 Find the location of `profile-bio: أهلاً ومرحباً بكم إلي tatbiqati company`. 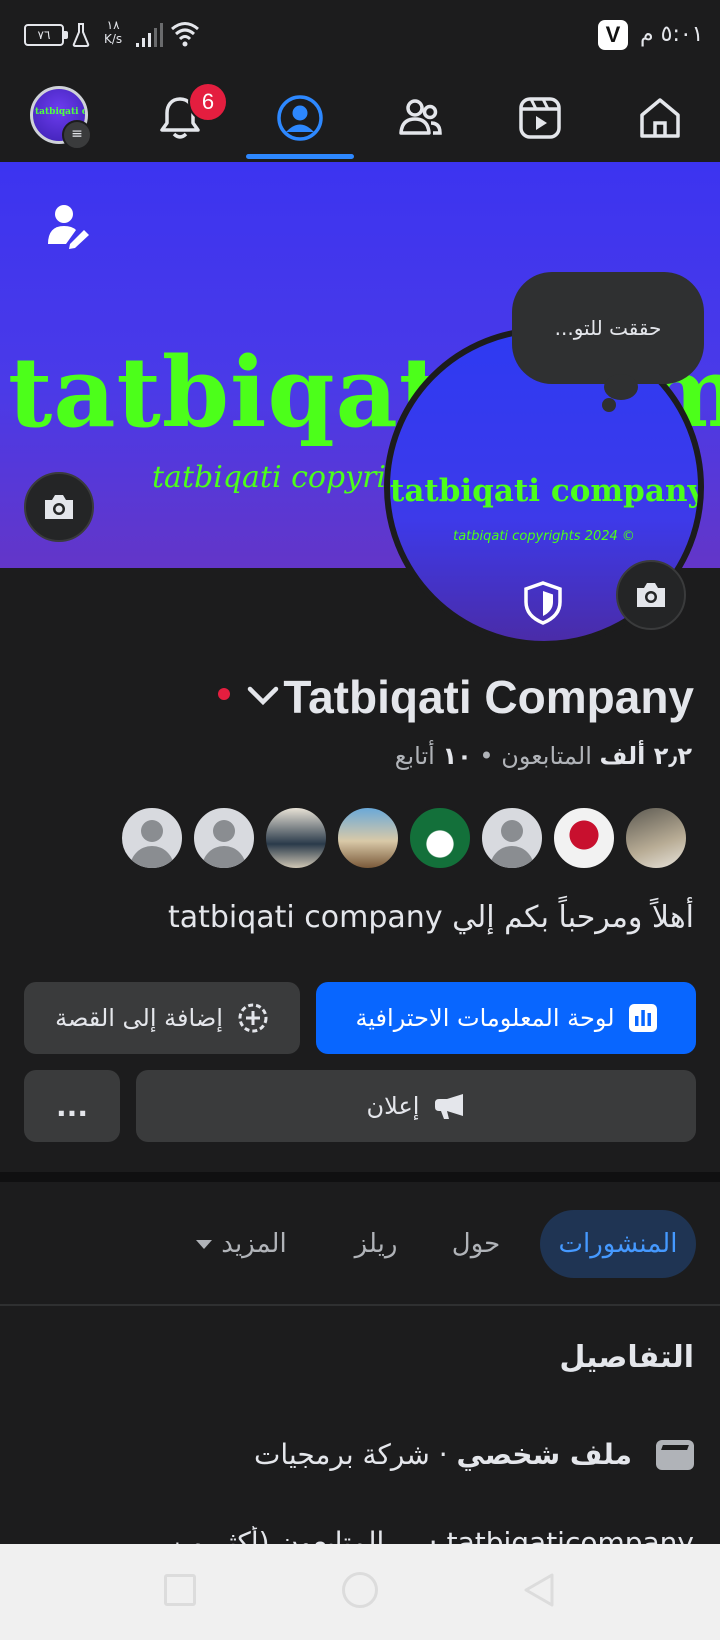

profile-bio: أهلاً ومرحباً بكم إلي tatbiqati company is located at coordinates (430, 917).